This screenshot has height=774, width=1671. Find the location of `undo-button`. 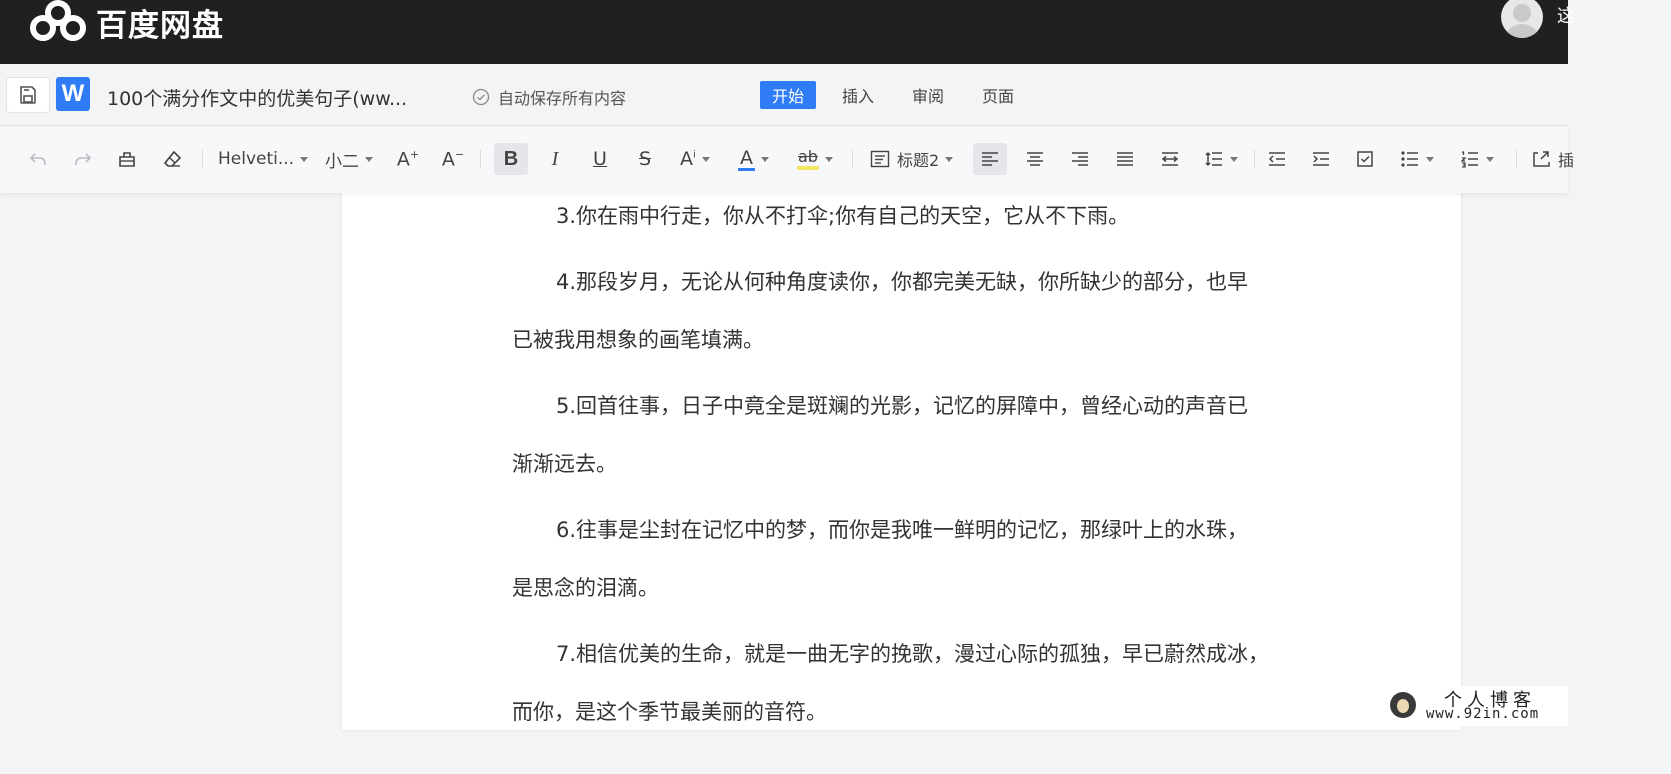

undo-button is located at coordinates (38, 159).